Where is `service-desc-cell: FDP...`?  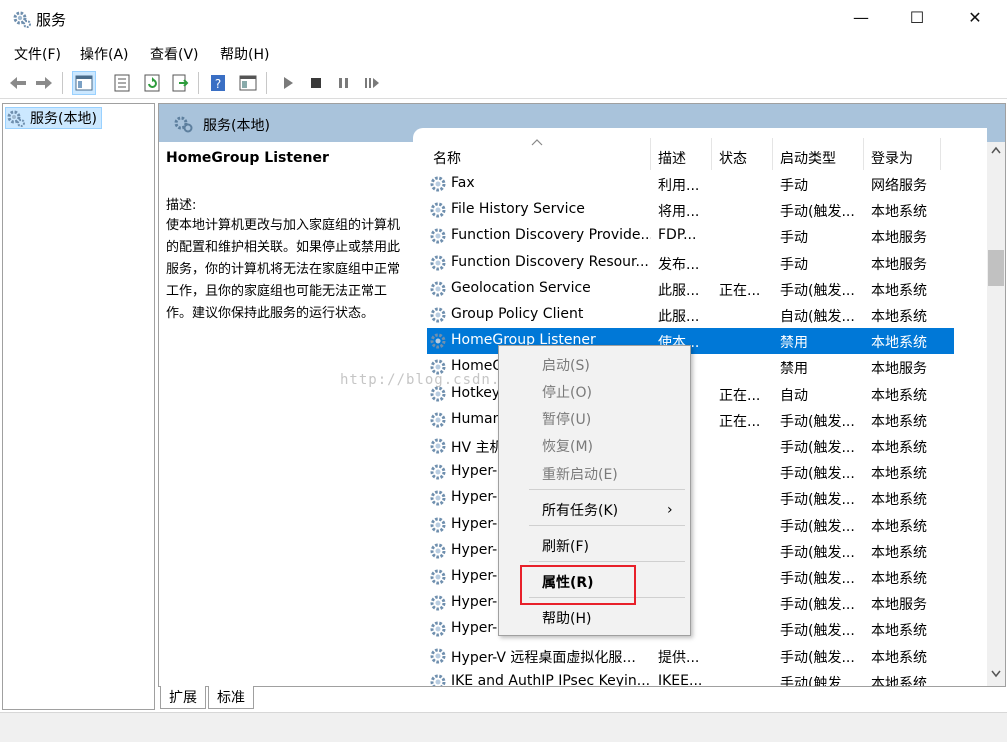
service-desc-cell: FDP... is located at coordinates (677, 235).